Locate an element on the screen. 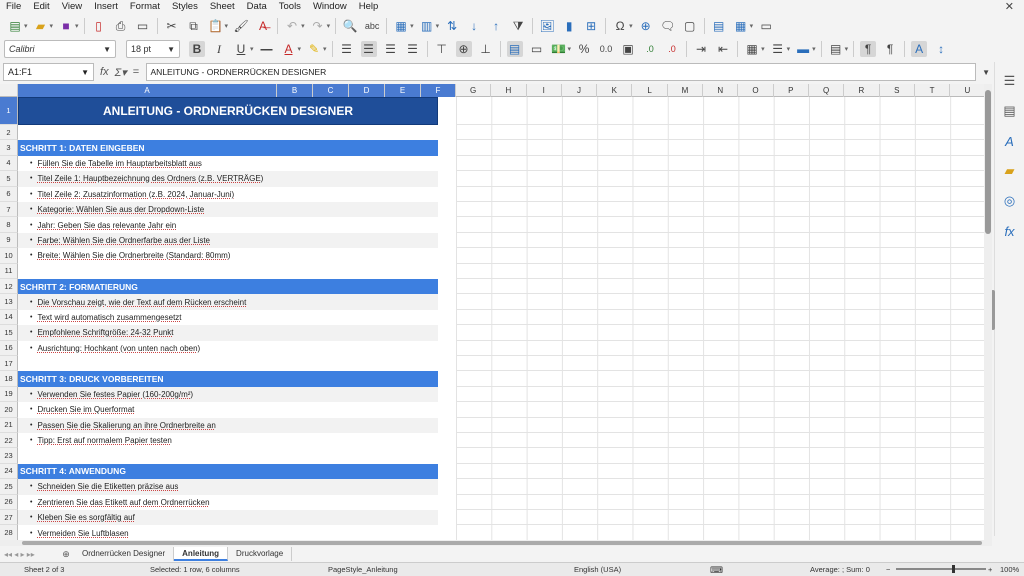 The image size is (1024, 576). save-dropdown-icon: ▾ is located at coordinates (77, 26).